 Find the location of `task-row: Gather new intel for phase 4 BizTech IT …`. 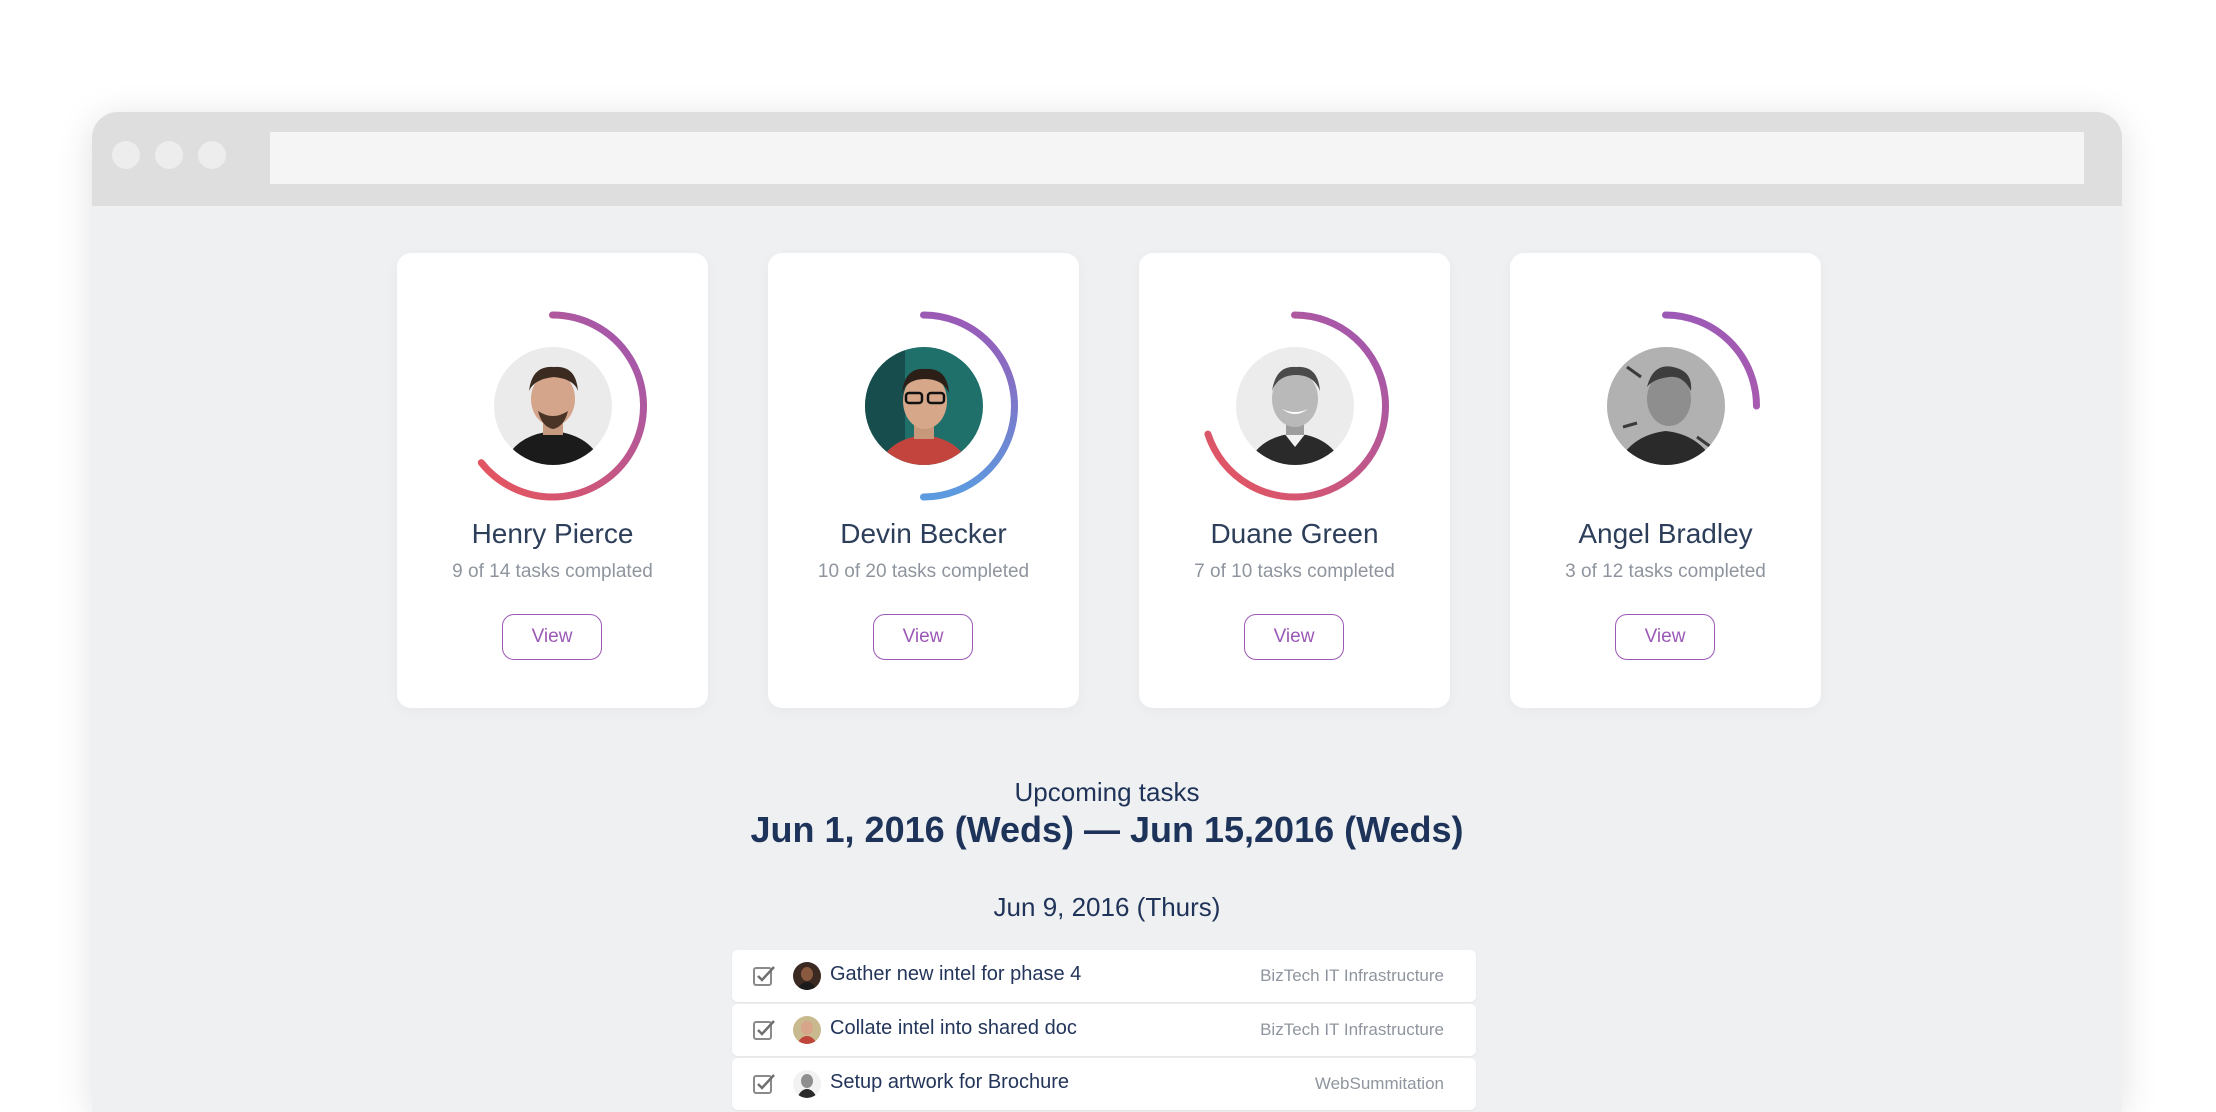

task-row: Gather new intel for phase 4 BizTech IT … is located at coordinates (1104, 976).